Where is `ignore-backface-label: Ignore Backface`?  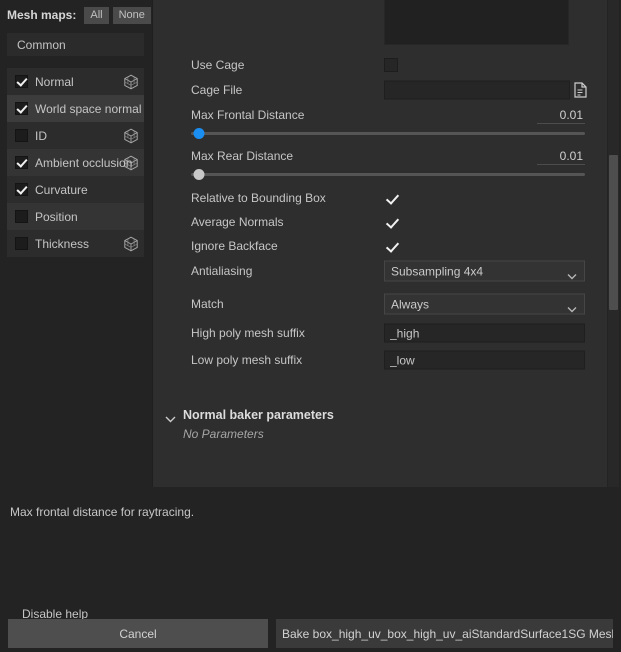 ignore-backface-label: Ignore Backface is located at coordinates (234, 246).